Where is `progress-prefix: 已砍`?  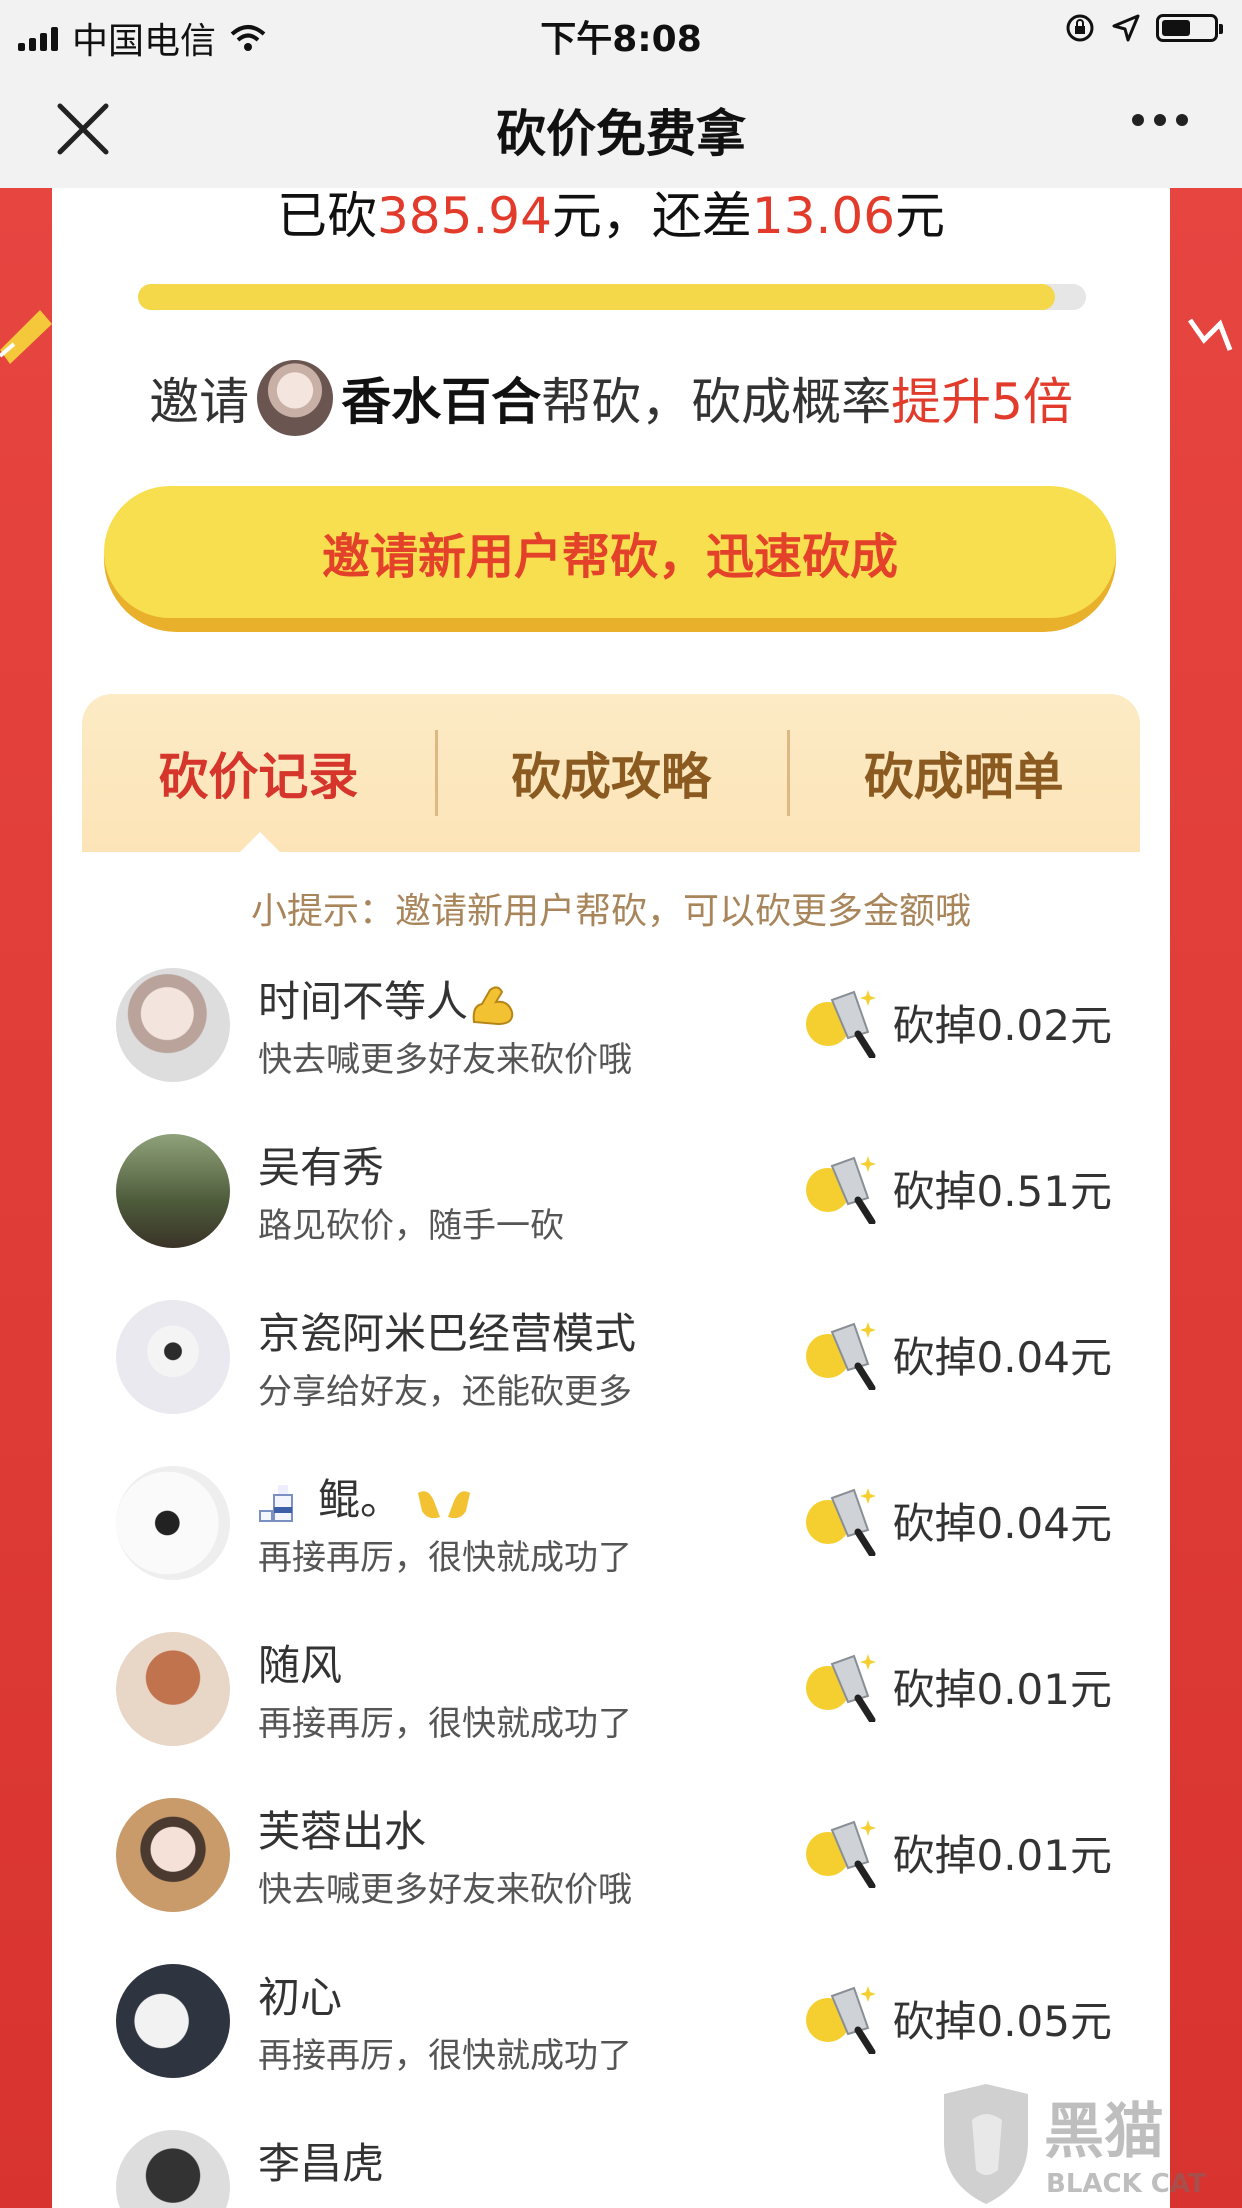
progress-prefix: 已砍 is located at coordinates (326, 216).